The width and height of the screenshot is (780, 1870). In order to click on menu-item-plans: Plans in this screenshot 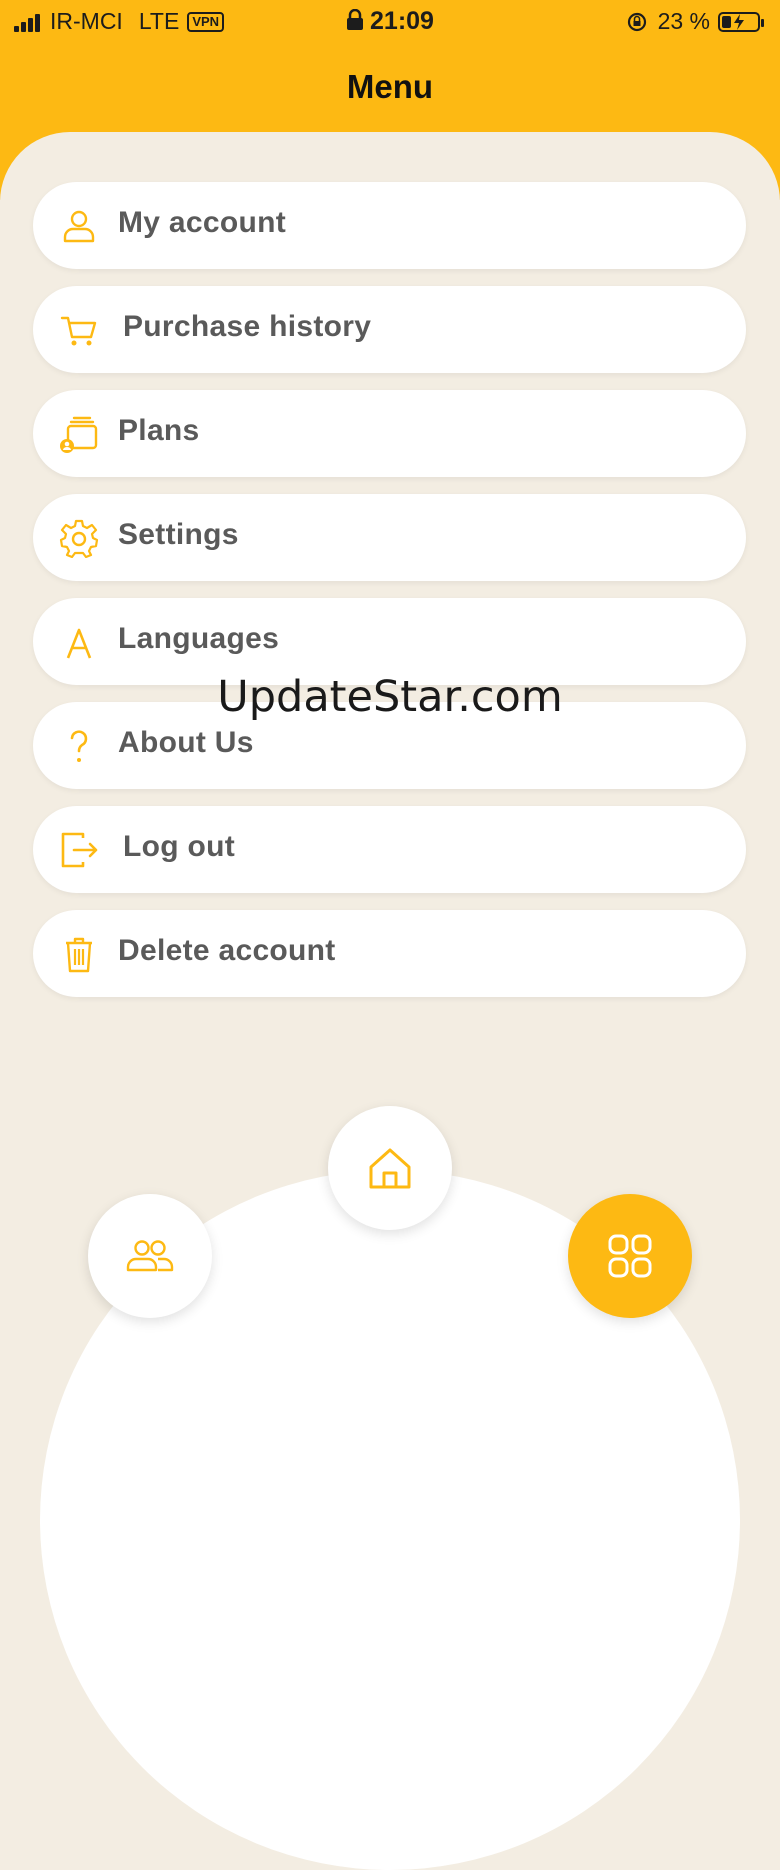, I will do `click(389, 433)`.